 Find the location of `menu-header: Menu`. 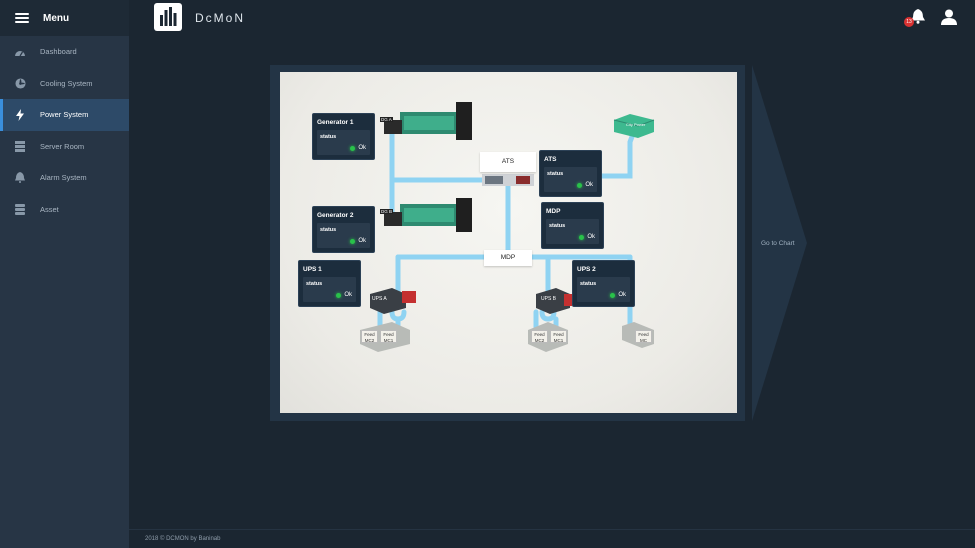

menu-header: Menu is located at coordinates (64, 18).